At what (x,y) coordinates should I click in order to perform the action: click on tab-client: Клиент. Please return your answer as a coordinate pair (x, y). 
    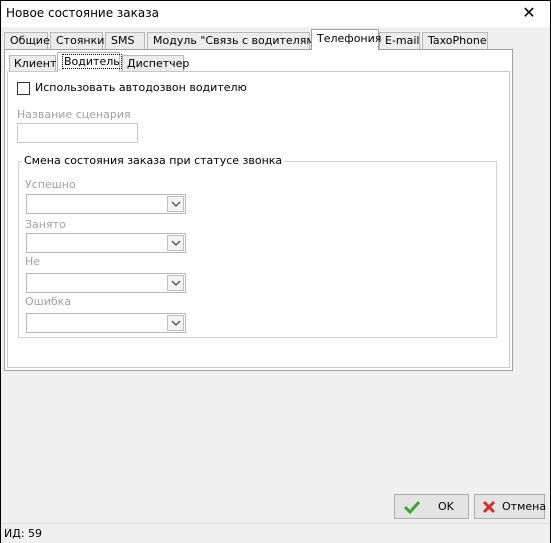
    Looking at the image, I should click on (32, 63).